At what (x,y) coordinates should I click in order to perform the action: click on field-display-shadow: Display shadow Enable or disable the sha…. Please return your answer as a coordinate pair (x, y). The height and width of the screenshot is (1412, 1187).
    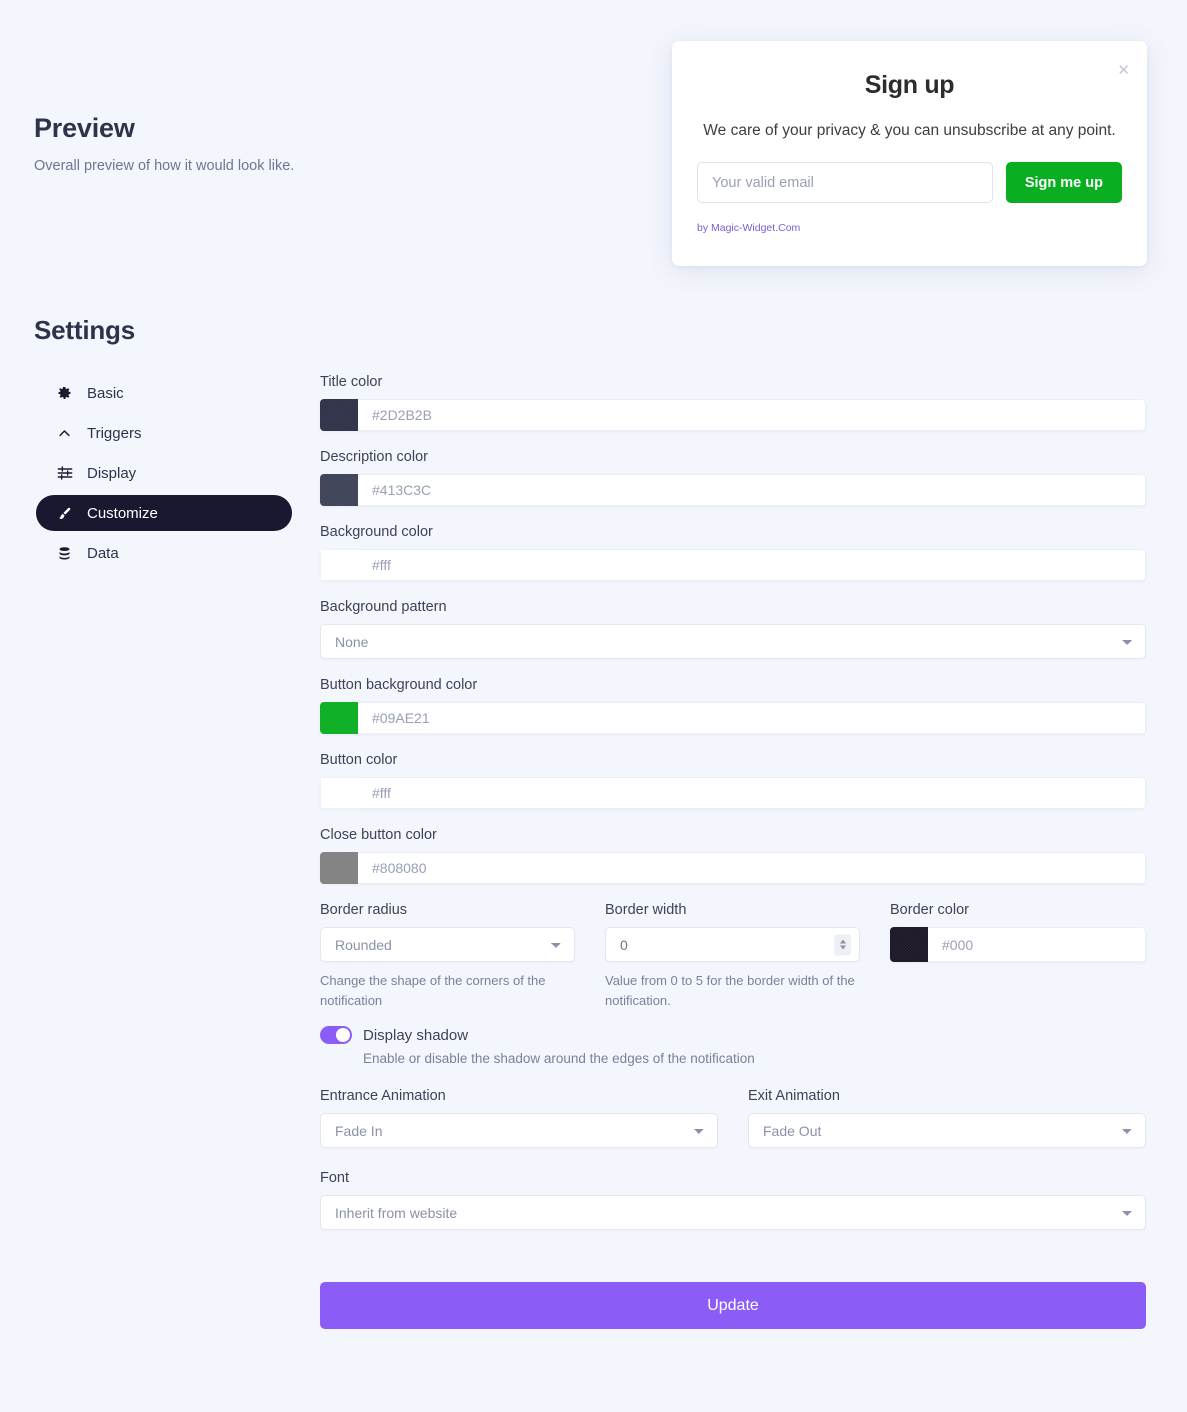
    Looking at the image, I should click on (733, 1046).